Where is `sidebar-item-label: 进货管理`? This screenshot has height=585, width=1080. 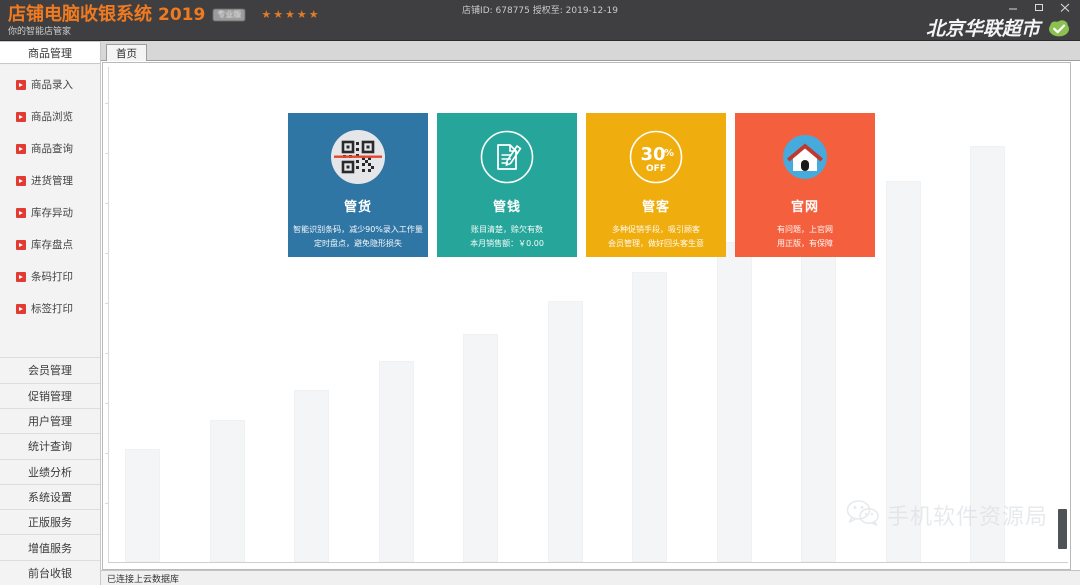 sidebar-item-label: 进货管理 is located at coordinates (52, 181).